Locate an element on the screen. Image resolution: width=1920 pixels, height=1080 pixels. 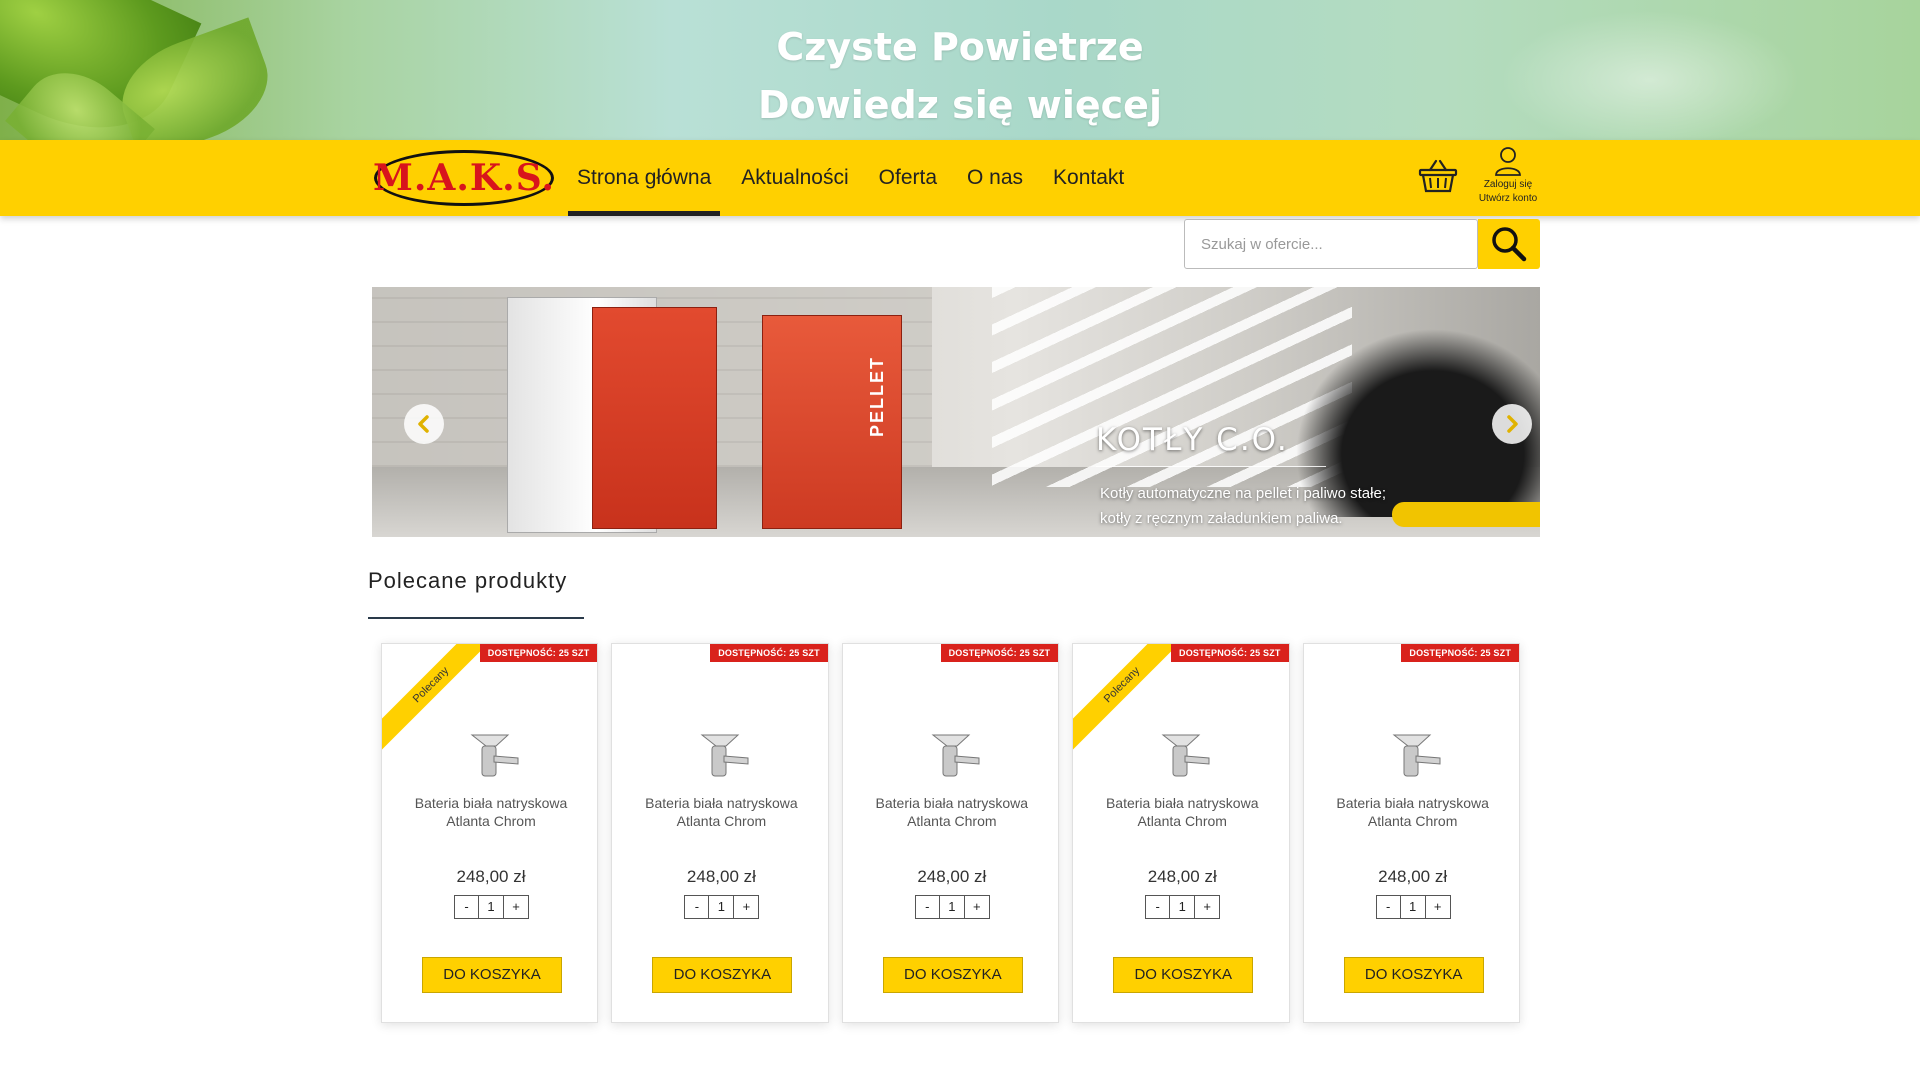
search-icon is located at coordinates (1509, 244).